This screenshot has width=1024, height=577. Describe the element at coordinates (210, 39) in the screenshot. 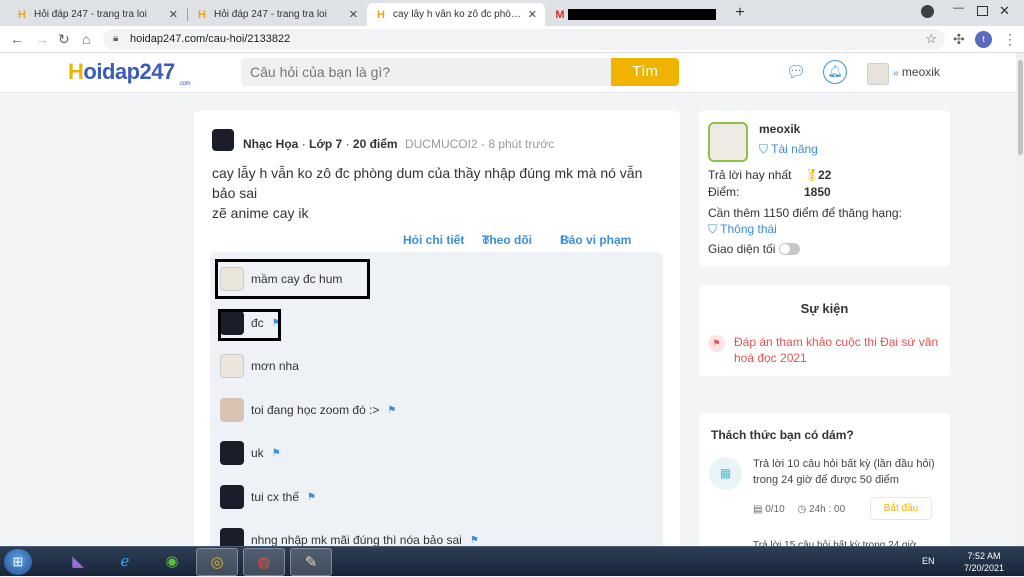

I see `url-text: hoidap247.com/cau-hoi/2133822` at that location.